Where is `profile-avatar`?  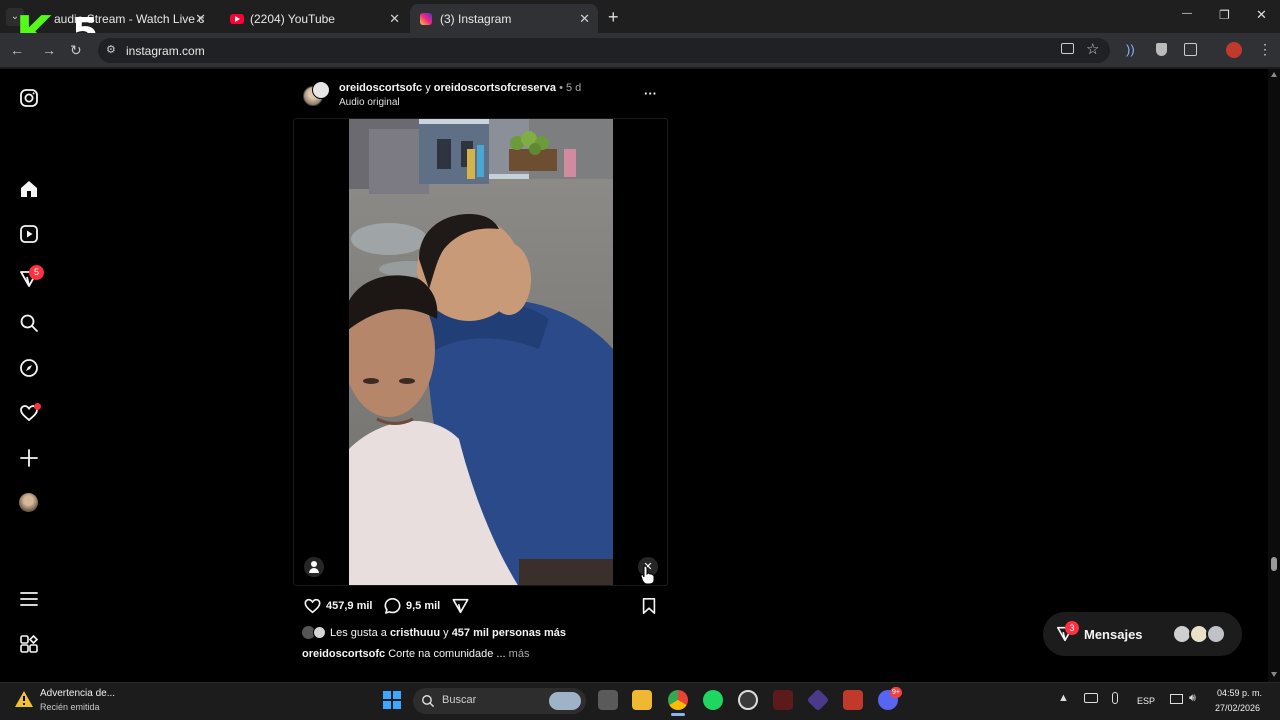
profile-avatar is located at coordinates (1234, 50).